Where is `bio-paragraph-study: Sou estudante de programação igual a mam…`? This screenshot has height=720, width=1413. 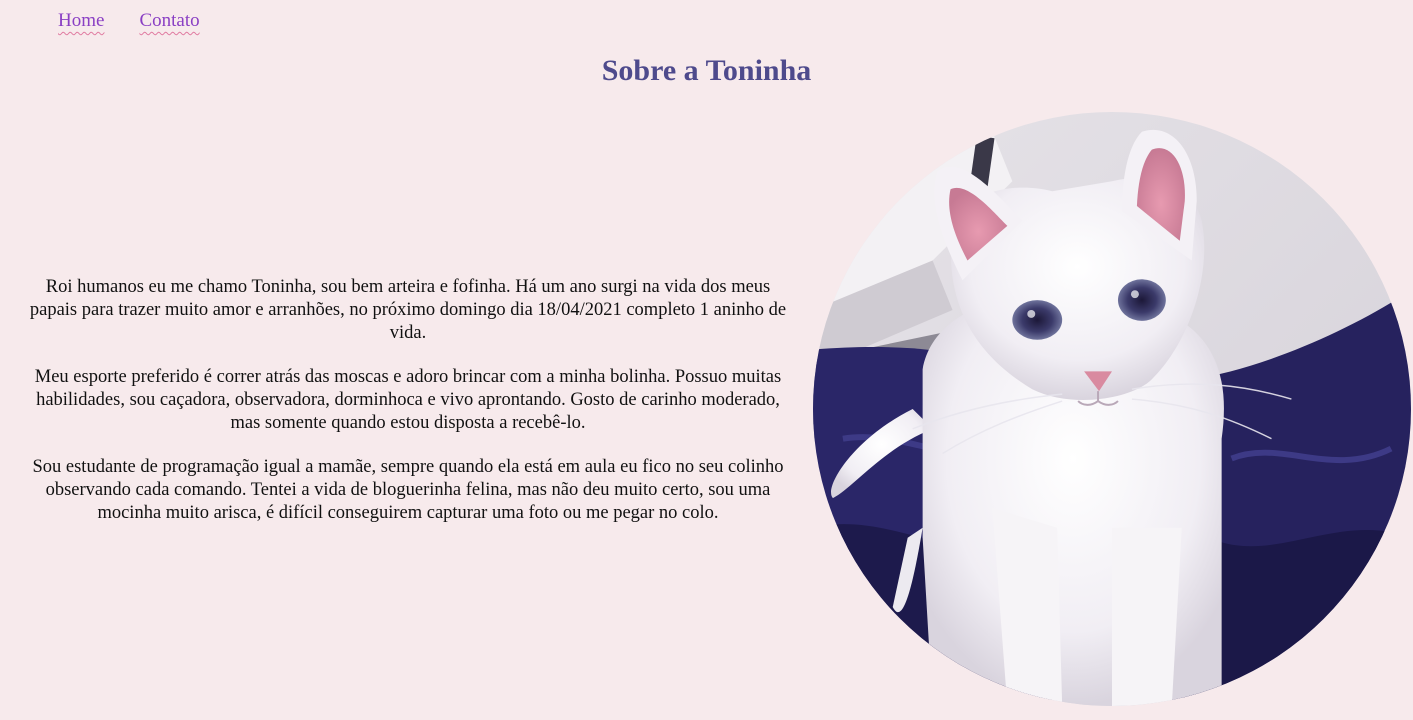
bio-paragraph-study: Sou estudante de programação igual a mam… is located at coordinates (408, 490).